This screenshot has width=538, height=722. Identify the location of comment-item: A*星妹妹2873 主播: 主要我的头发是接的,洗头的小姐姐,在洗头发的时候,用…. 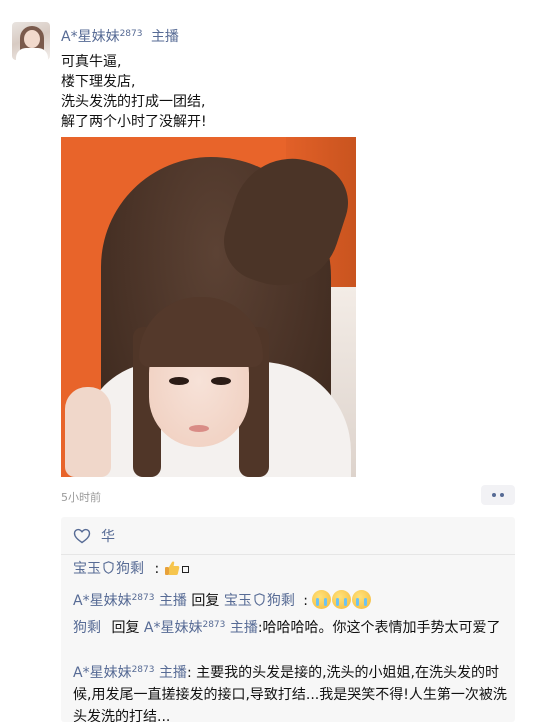
(291, 690).